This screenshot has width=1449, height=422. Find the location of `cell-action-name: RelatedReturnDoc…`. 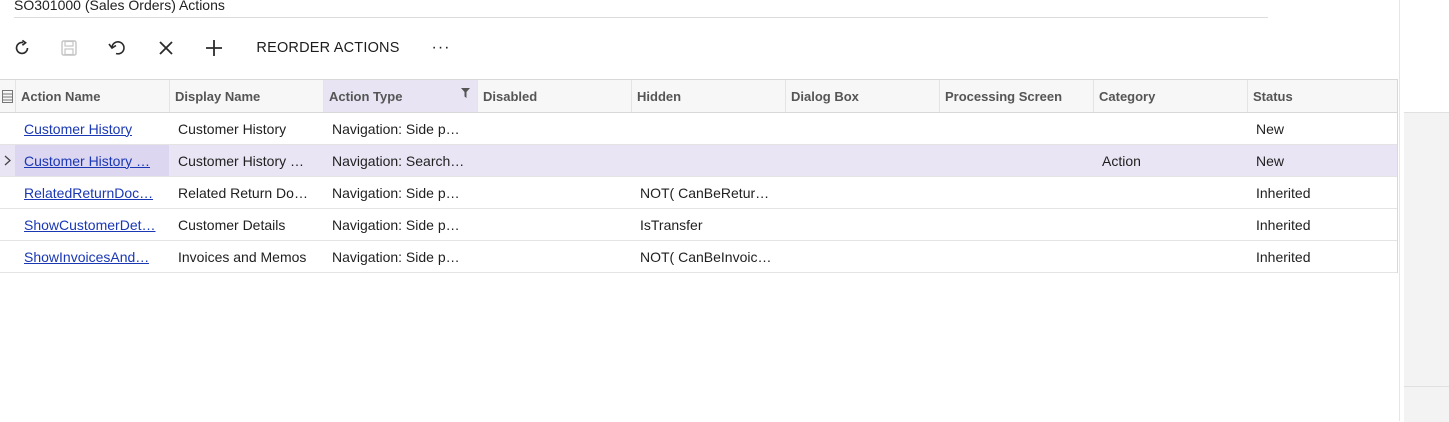

cell-action-name: RelatedReturnDoc… is located at coordinates (92, 192).